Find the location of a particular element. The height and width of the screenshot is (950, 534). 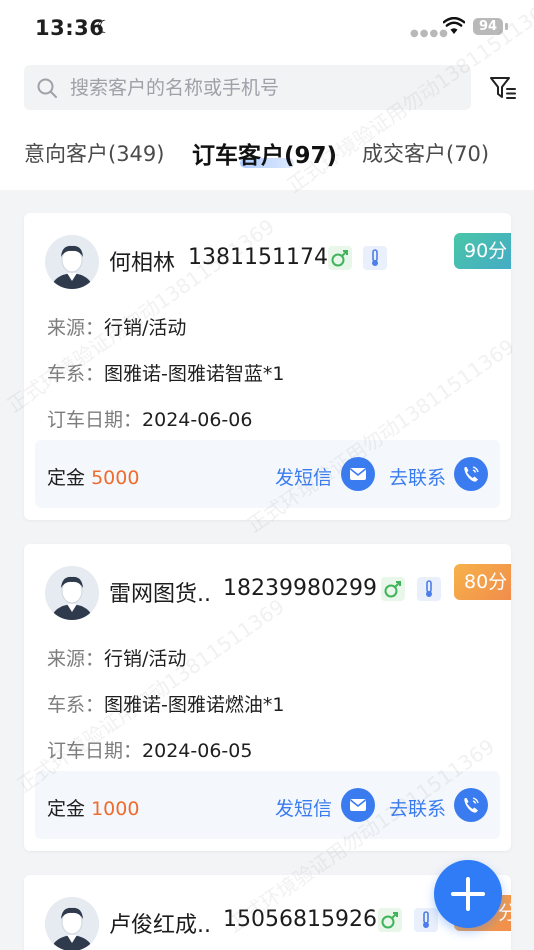

deposit-amount: 1000 is located at coordinates (115, 809).